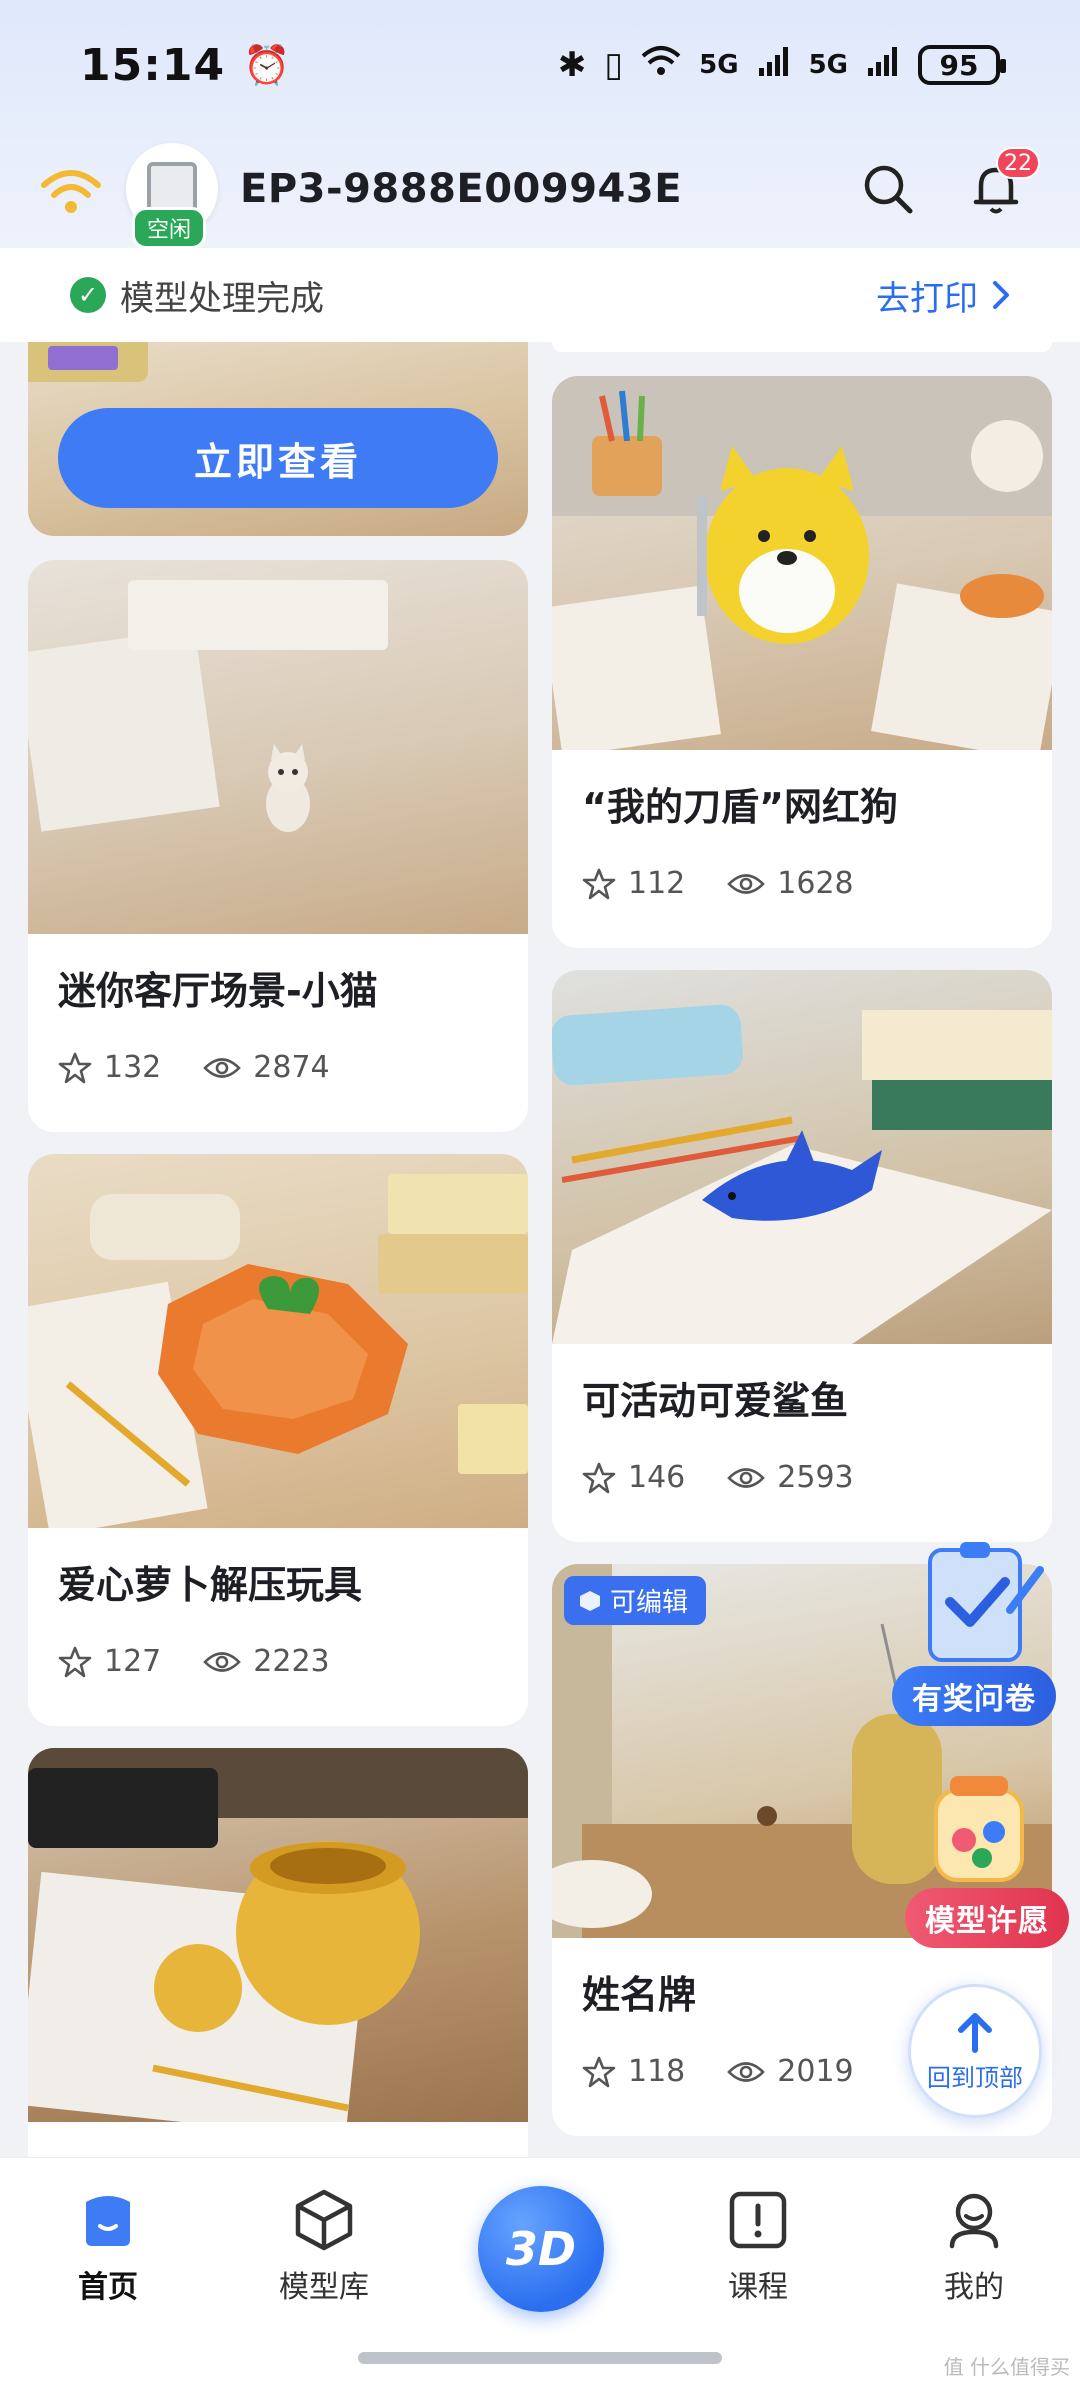 This screenshot has width=1080, height=2392. I want to click on nav-profile-label: 我的, so click(974, 2287).